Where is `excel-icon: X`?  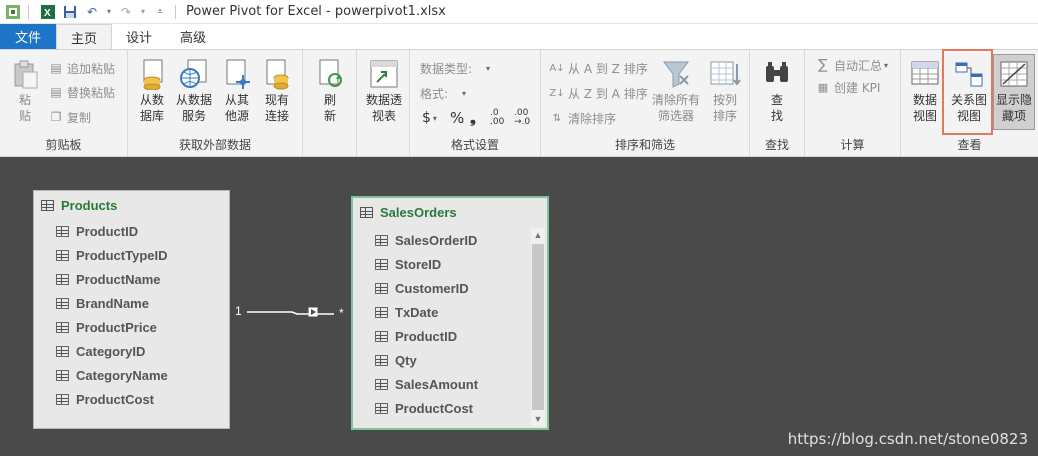
excel-icon: X is located at coordinates (48, 12).